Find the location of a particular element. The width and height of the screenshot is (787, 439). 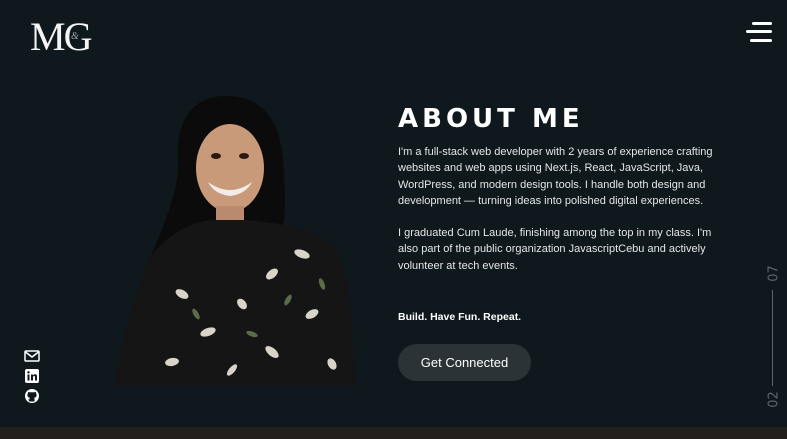

tagline: Build. Have Fun. Repeat. is located at coordinates (460, 317).